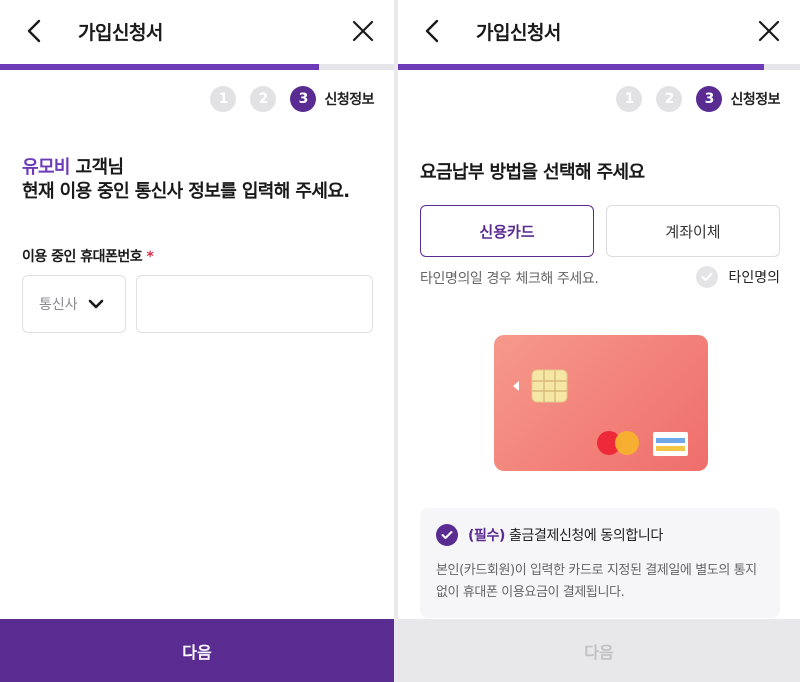 The height and width of the screenshot is (682, 800). I want to click on agreement-checkbox: (필수) 출금결제신청에 동의합니다, so click(549, 535).